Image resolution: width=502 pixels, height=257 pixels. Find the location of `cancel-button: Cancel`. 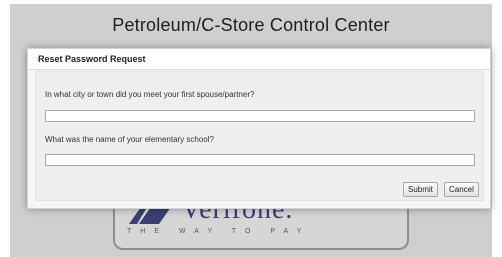

cancel-button: Cancel is located at coordinates (461, 189).